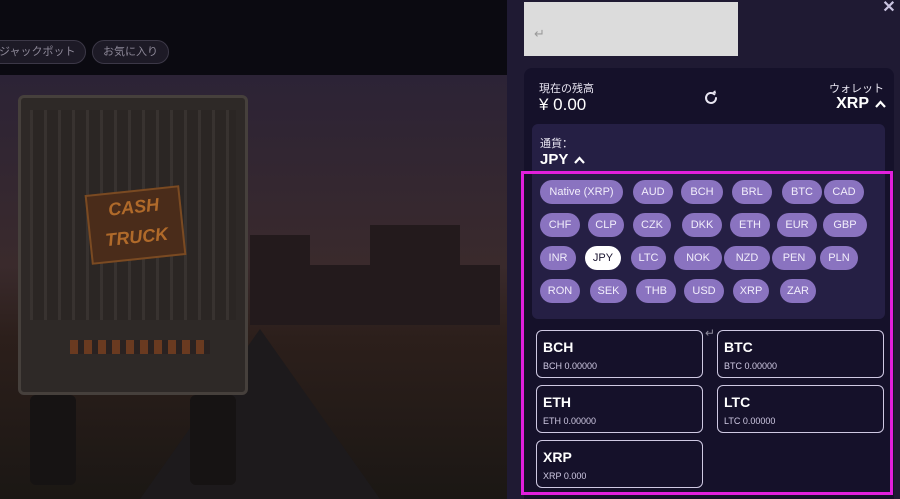 The image size is (900, 499). Describe the element at coordinates (747, 258) in the screenshot. I see `currency-chip-nzd: NZD` at that location.